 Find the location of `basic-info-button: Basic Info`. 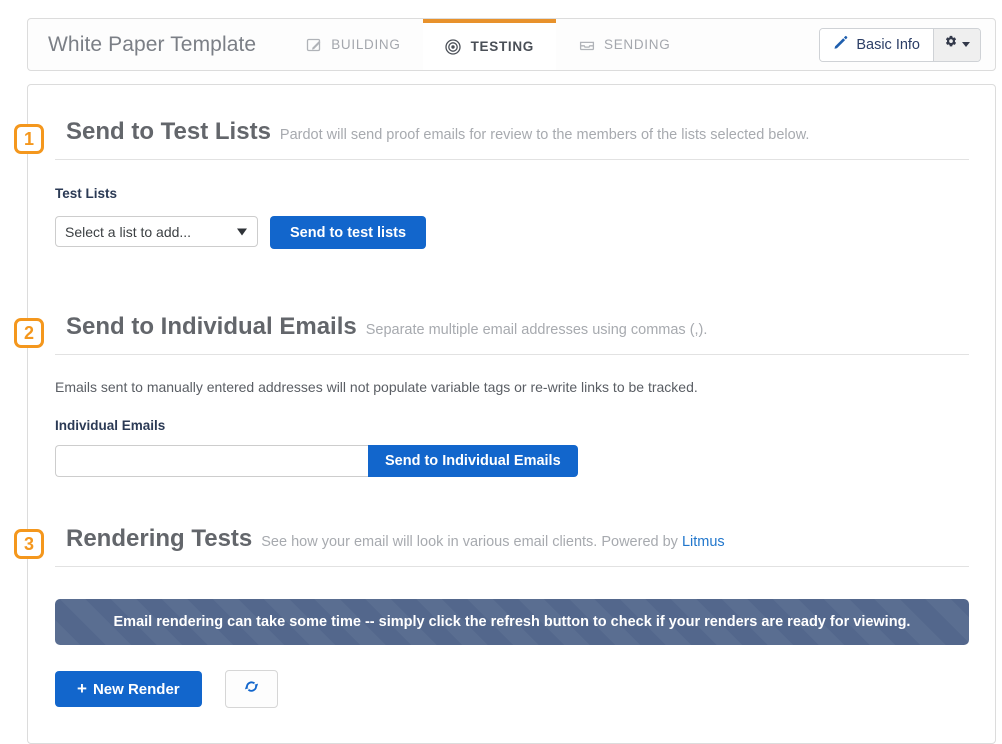

basic-info-button: Basic Info is located at coordinates (876, 44).